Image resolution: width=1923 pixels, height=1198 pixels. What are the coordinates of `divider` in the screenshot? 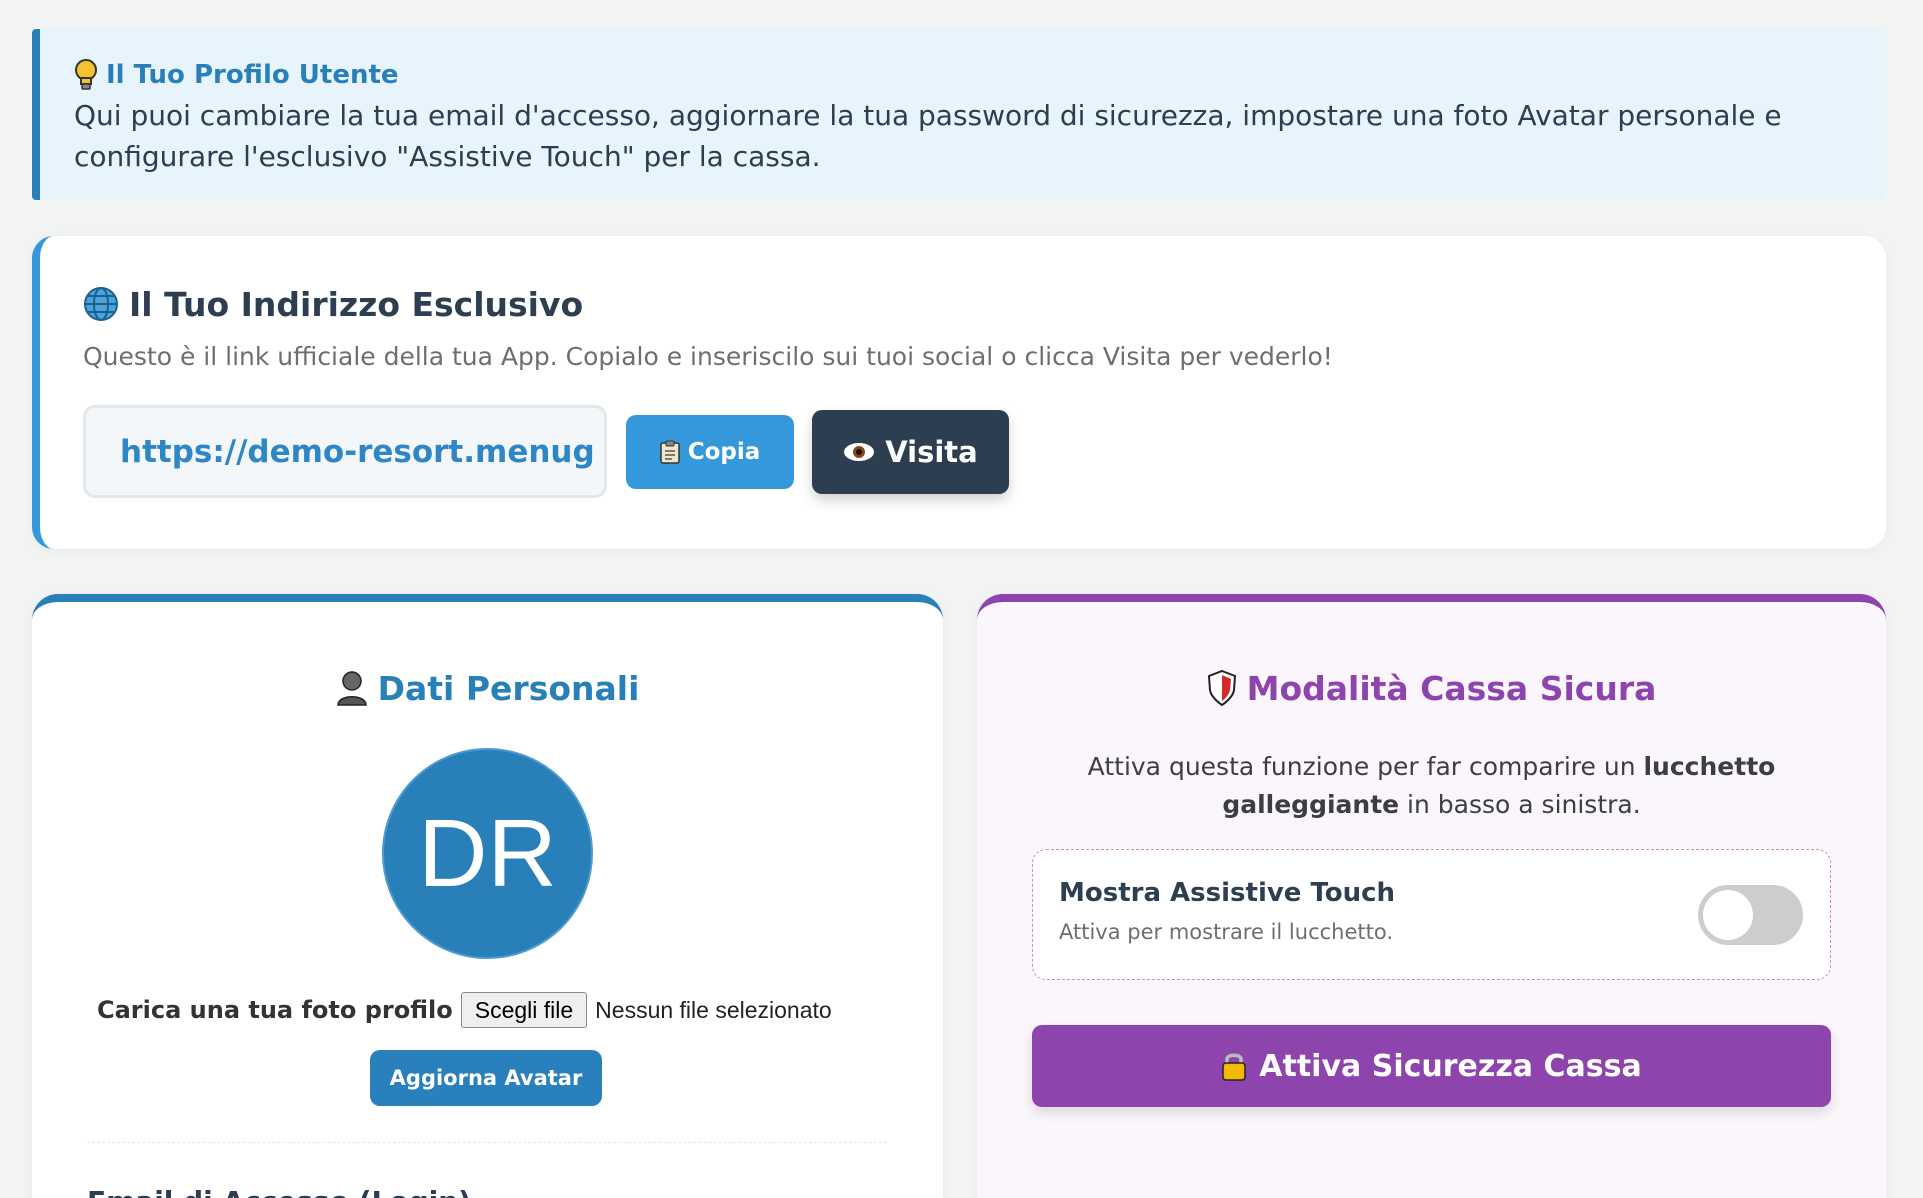 It's located at (487, 1142).